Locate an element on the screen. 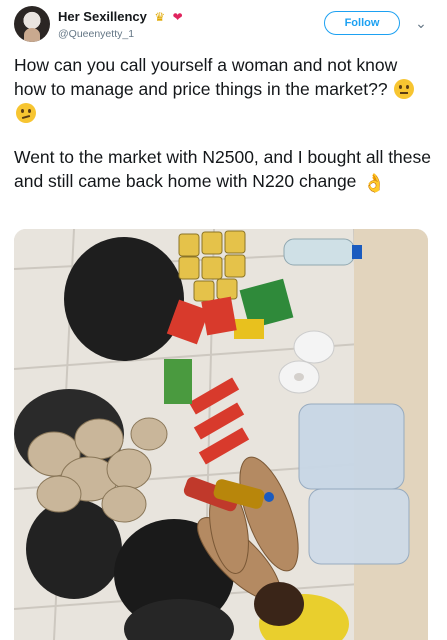 The width and height of the screenshot is (447, 640). chevron-down-icon: ⌄ is located at coordinates (421, 23).